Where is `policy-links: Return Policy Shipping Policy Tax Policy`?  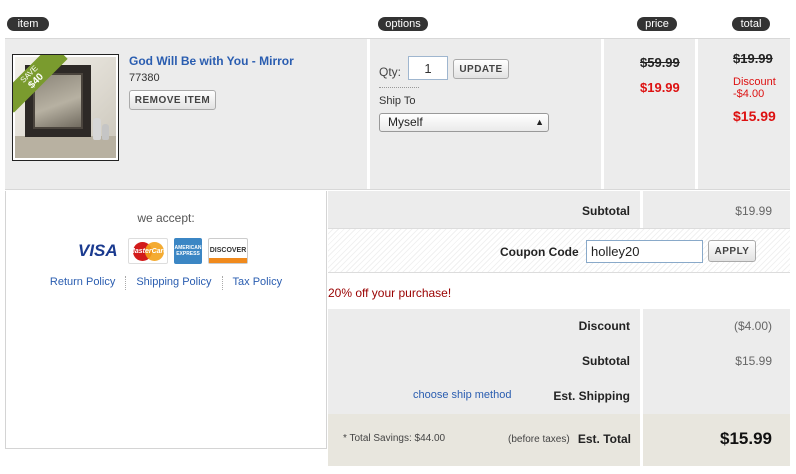 policy-links: Return Policy Shipping Policy Tax Policy is located at coordinates (166, 283).